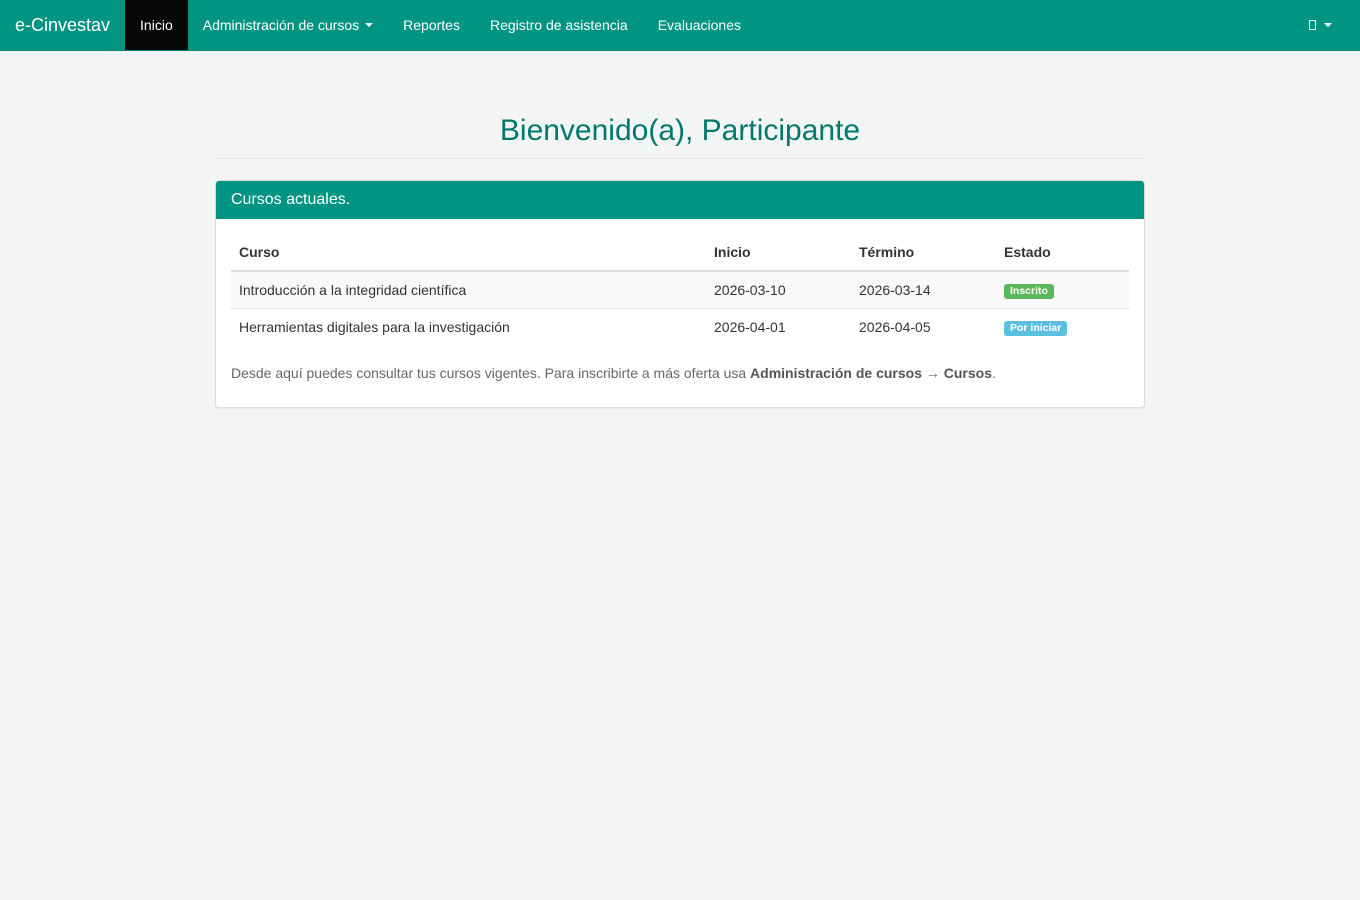 Image resolution: width=1360 pixels, height=900 pixels. I want to click on user-icon, so click(1312, 25).